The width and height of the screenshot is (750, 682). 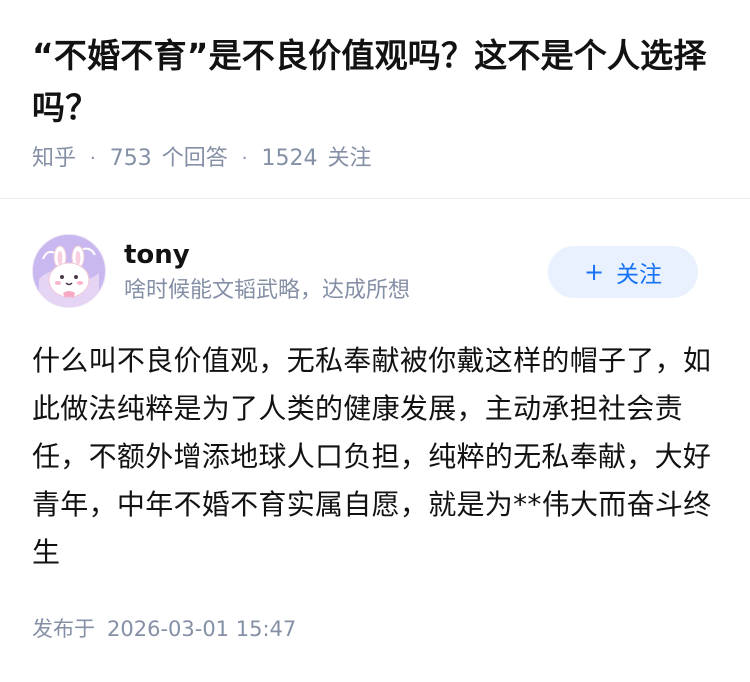 I want to click on section-divider, so click(x=375, y=198).